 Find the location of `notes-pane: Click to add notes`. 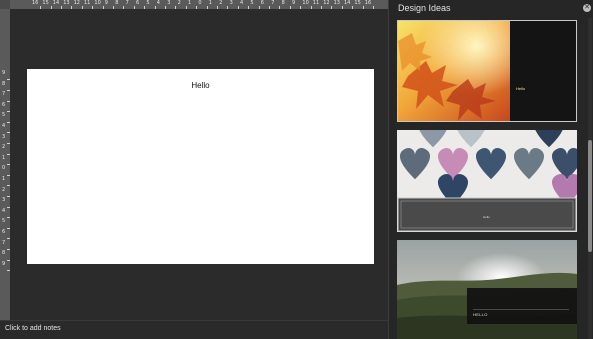

notes-pane: Click to add notes is located at coordinates (194, 329).